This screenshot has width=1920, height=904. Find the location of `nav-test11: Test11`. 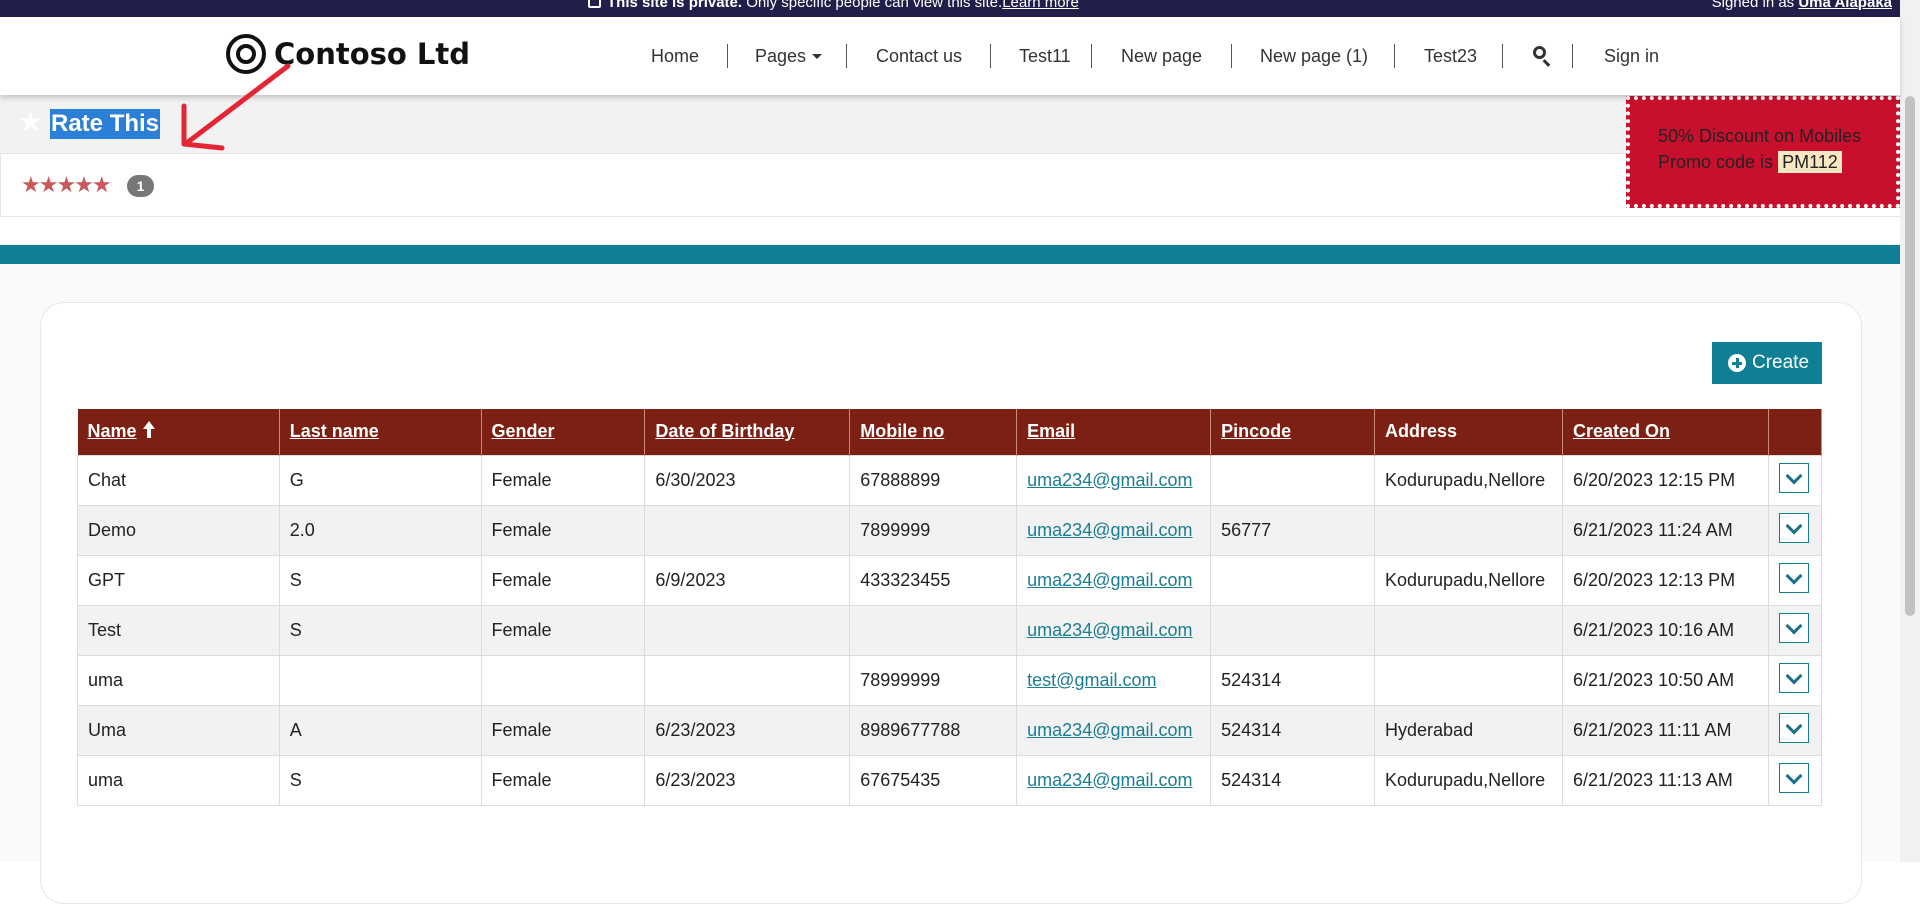

nav-test11: Test11 is located at coordinates (1045, 56).